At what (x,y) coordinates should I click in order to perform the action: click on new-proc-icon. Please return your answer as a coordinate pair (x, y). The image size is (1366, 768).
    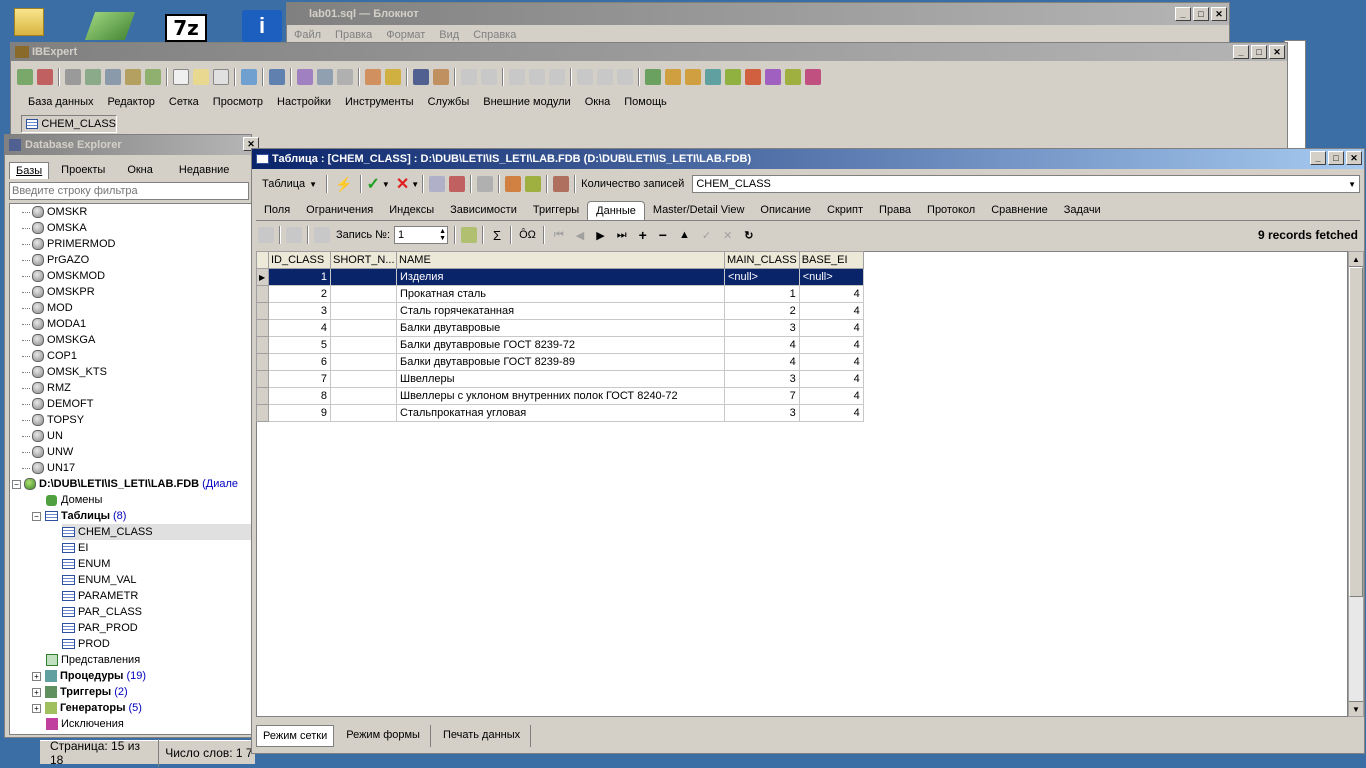
    Looking at the image, I should click on (713, 77).